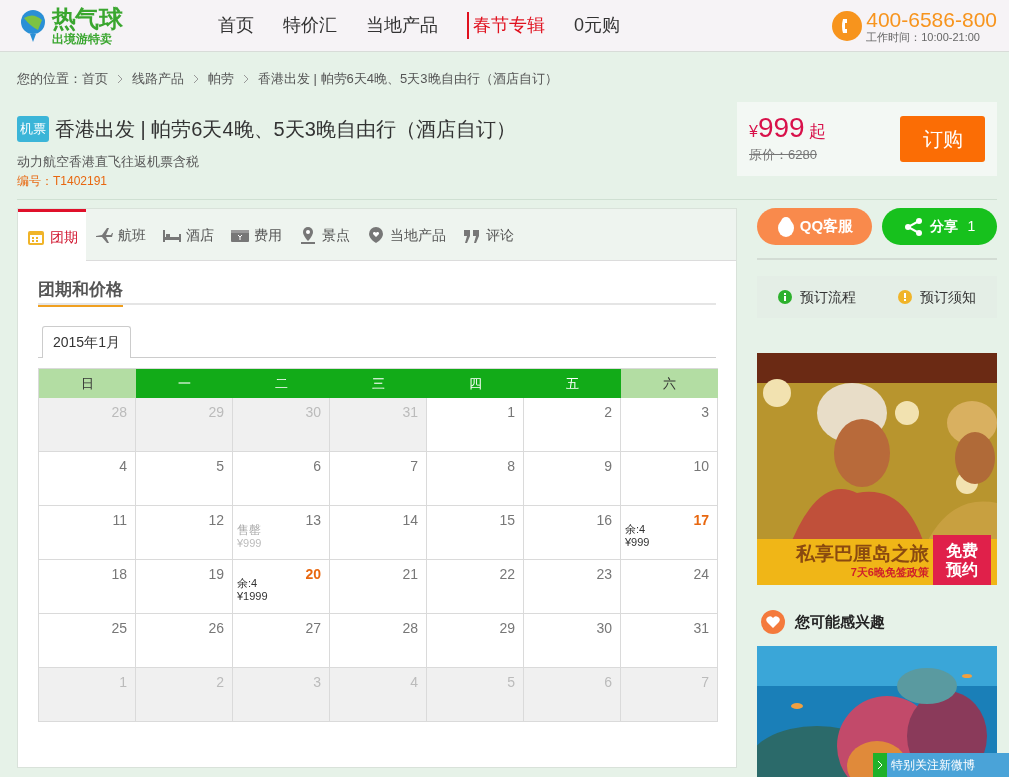 This screenshot has height=777, width=1009. What do you see at coordinates (87, 383) in the screenshot?
I see `weekday-header: 日` at bounding box center [87, 383].